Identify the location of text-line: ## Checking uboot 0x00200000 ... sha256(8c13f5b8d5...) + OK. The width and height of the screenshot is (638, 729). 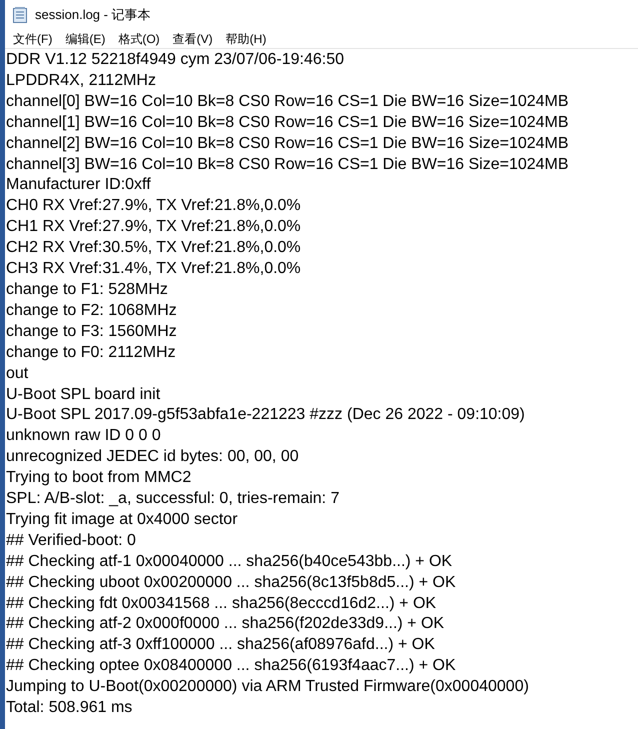
(231, 582).